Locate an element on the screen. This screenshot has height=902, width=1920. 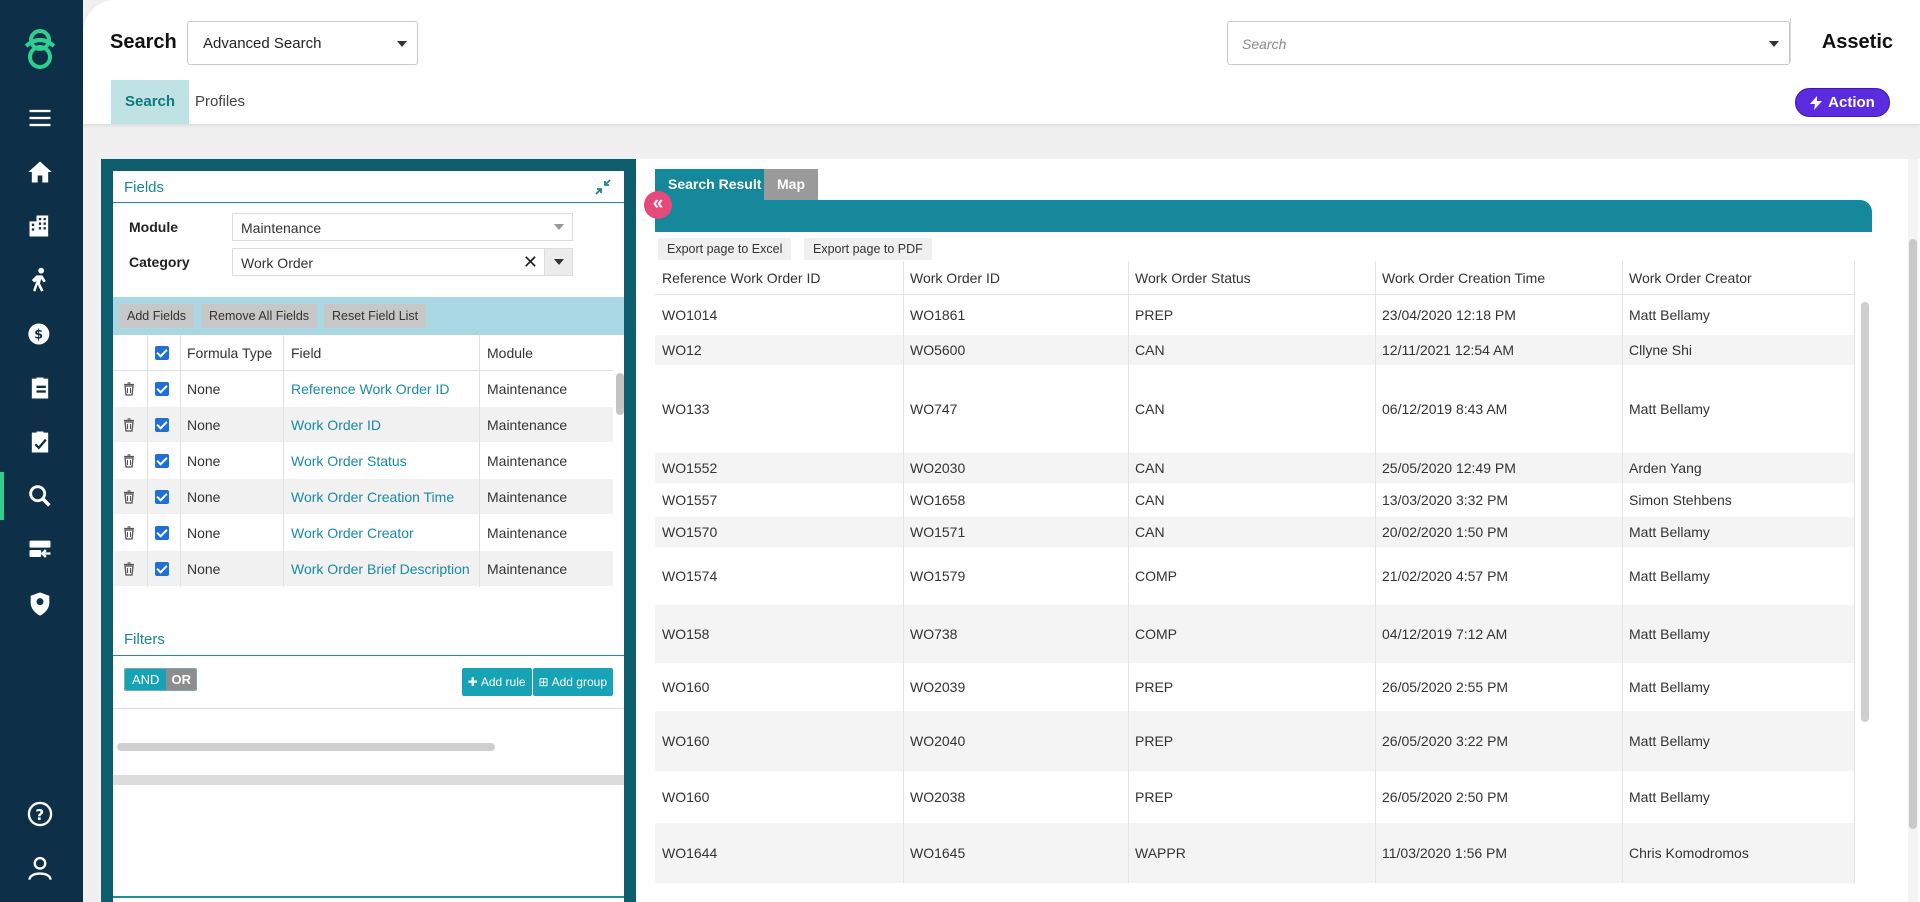
search-type-select: Advanced Search is located at coordinates (302, 43).